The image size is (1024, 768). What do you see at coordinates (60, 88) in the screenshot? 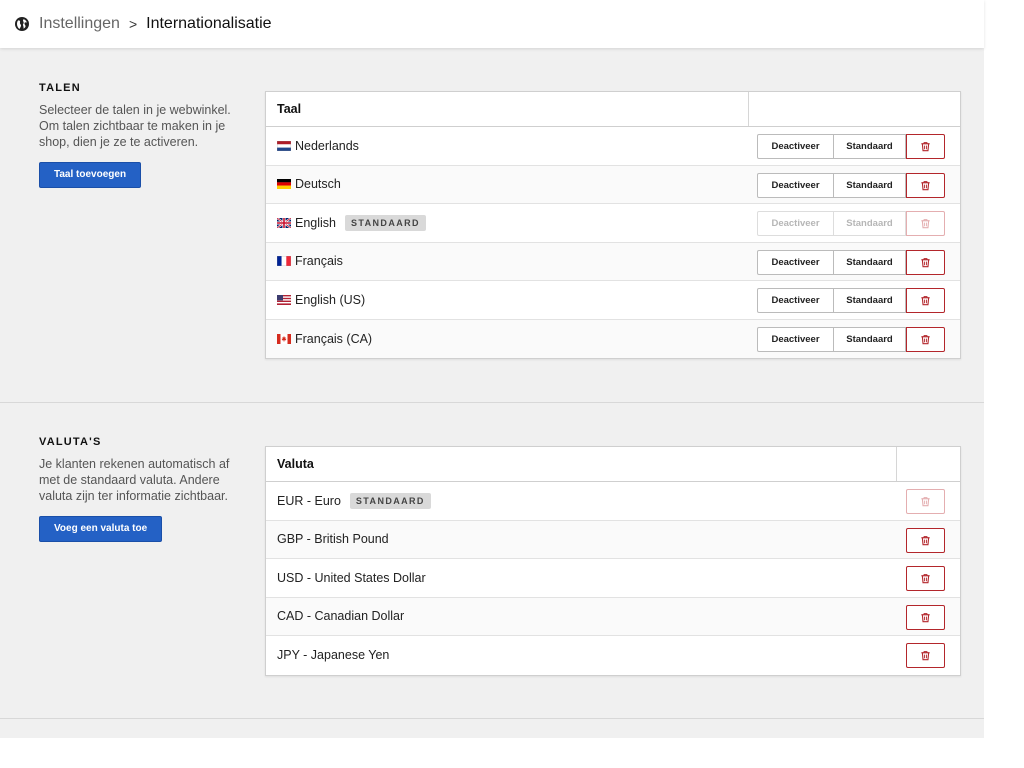
I see `languages-heading: TALEN` at bounding box center [60, 88].